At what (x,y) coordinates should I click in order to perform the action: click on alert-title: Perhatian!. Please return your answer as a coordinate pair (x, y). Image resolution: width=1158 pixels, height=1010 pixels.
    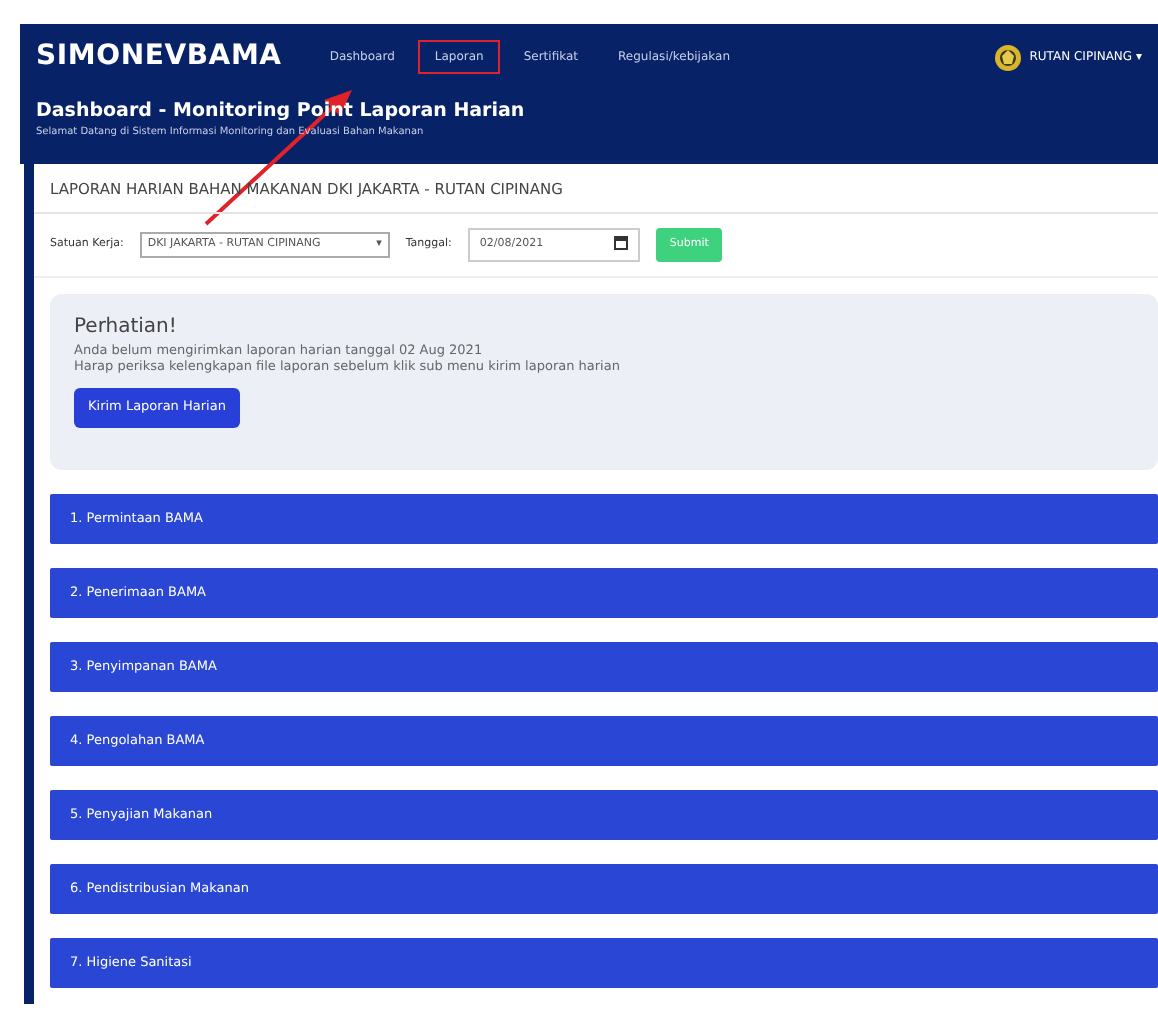
    Looking at the image, I should click on (126, 327).